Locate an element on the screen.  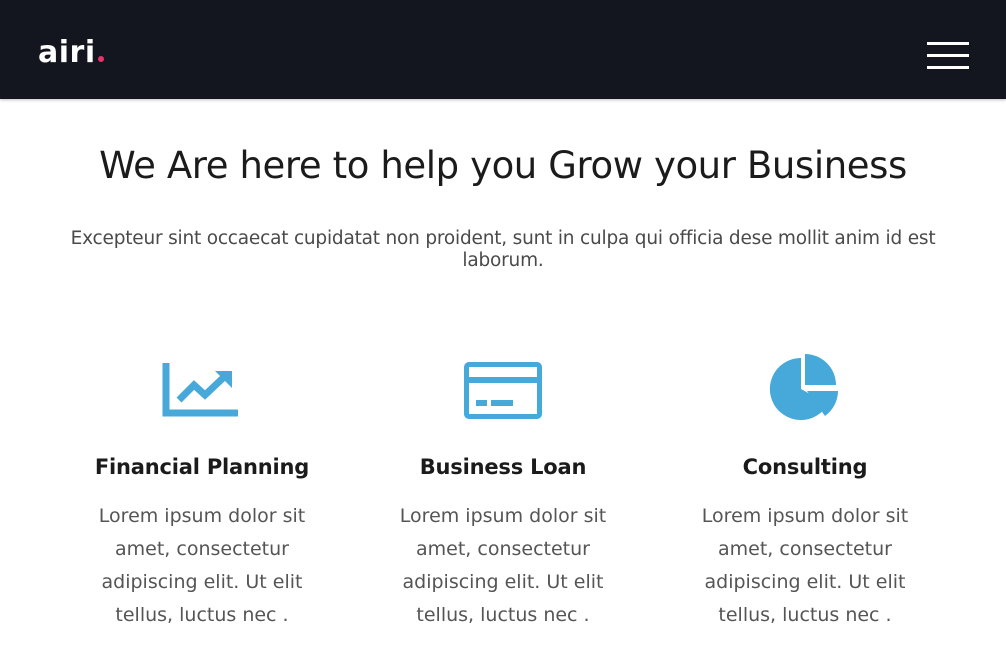
pie-chart-icon is located at coordinates (803, 387).